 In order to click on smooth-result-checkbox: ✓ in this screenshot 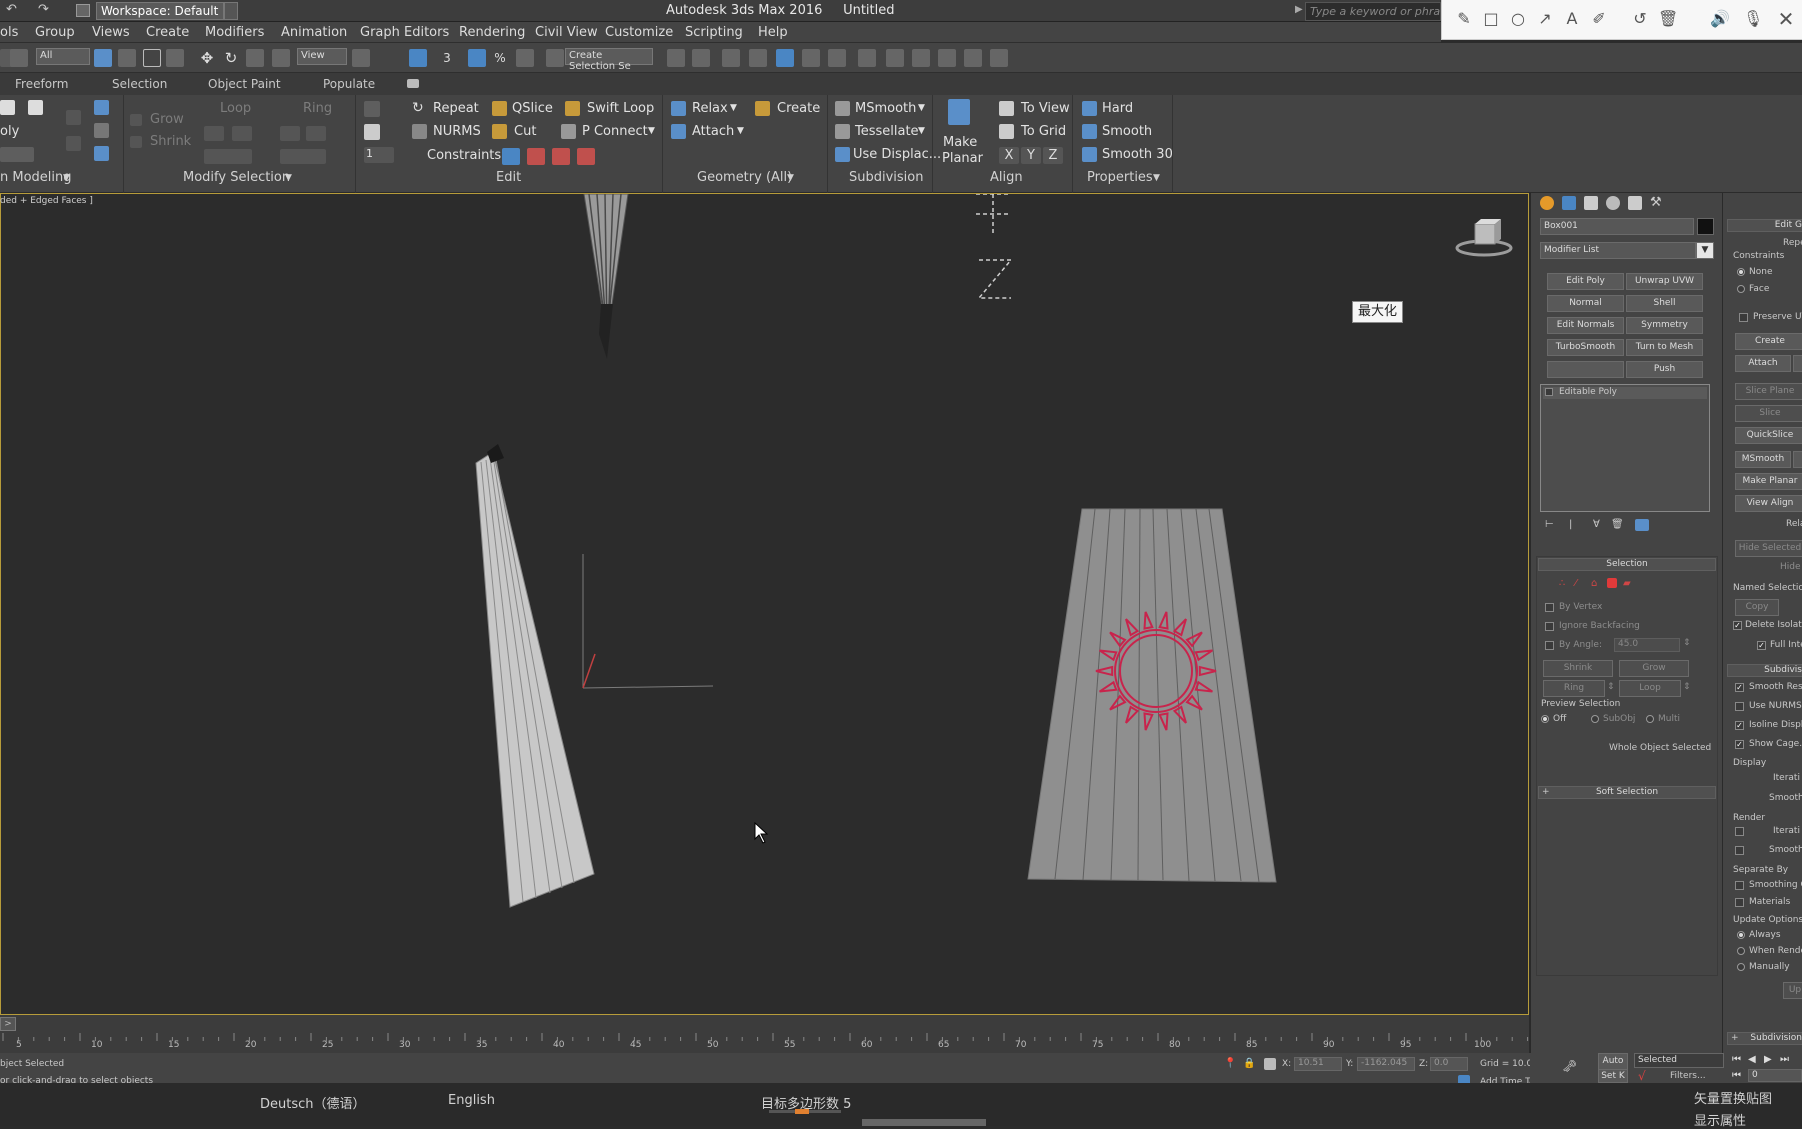, I will do `click(1739, 687)`.